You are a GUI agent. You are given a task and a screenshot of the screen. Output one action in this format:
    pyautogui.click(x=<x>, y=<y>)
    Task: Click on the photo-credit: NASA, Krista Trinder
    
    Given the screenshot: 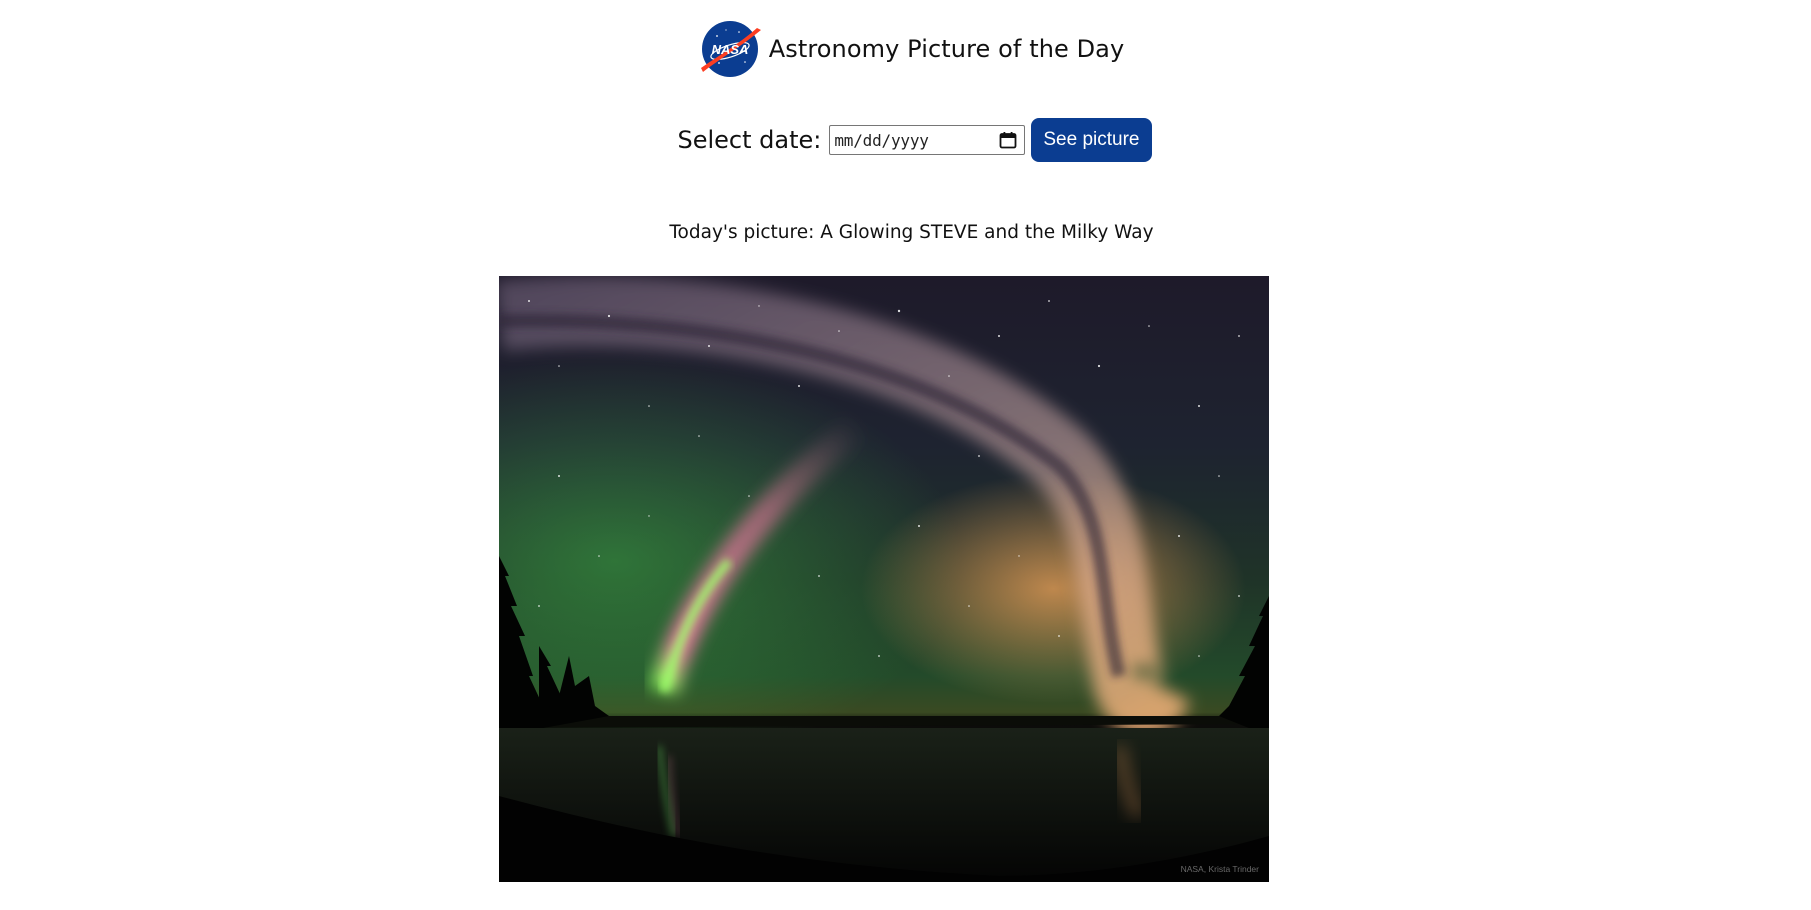 What is the action you would take?
    pyautogui.click(x=1219, y=869)
    